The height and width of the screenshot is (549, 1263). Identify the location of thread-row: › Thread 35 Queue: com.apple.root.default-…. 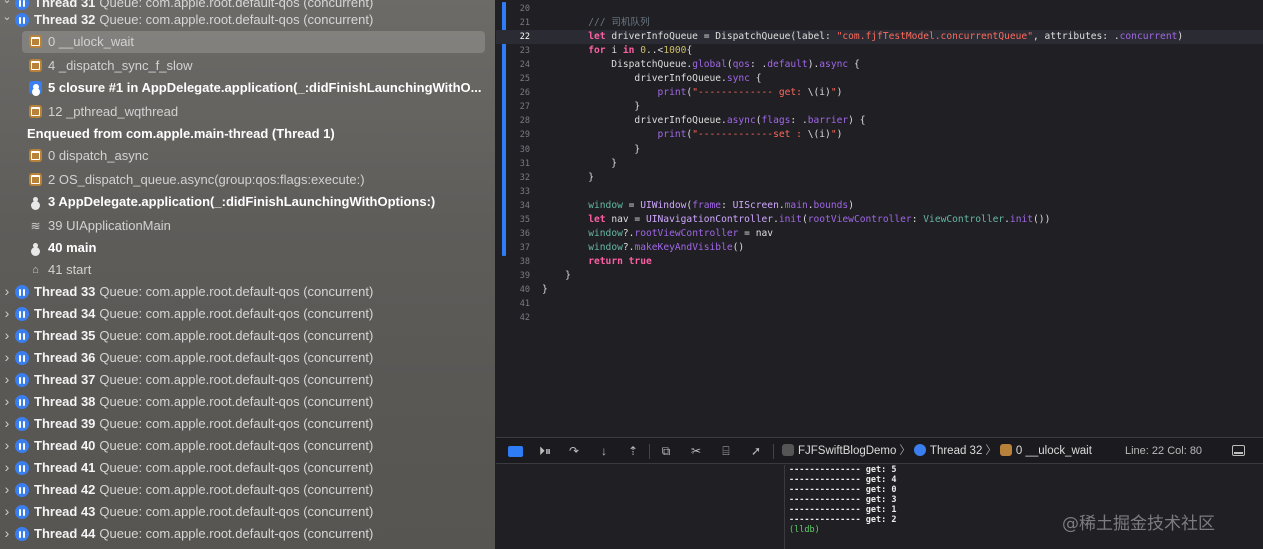
(247, 336).